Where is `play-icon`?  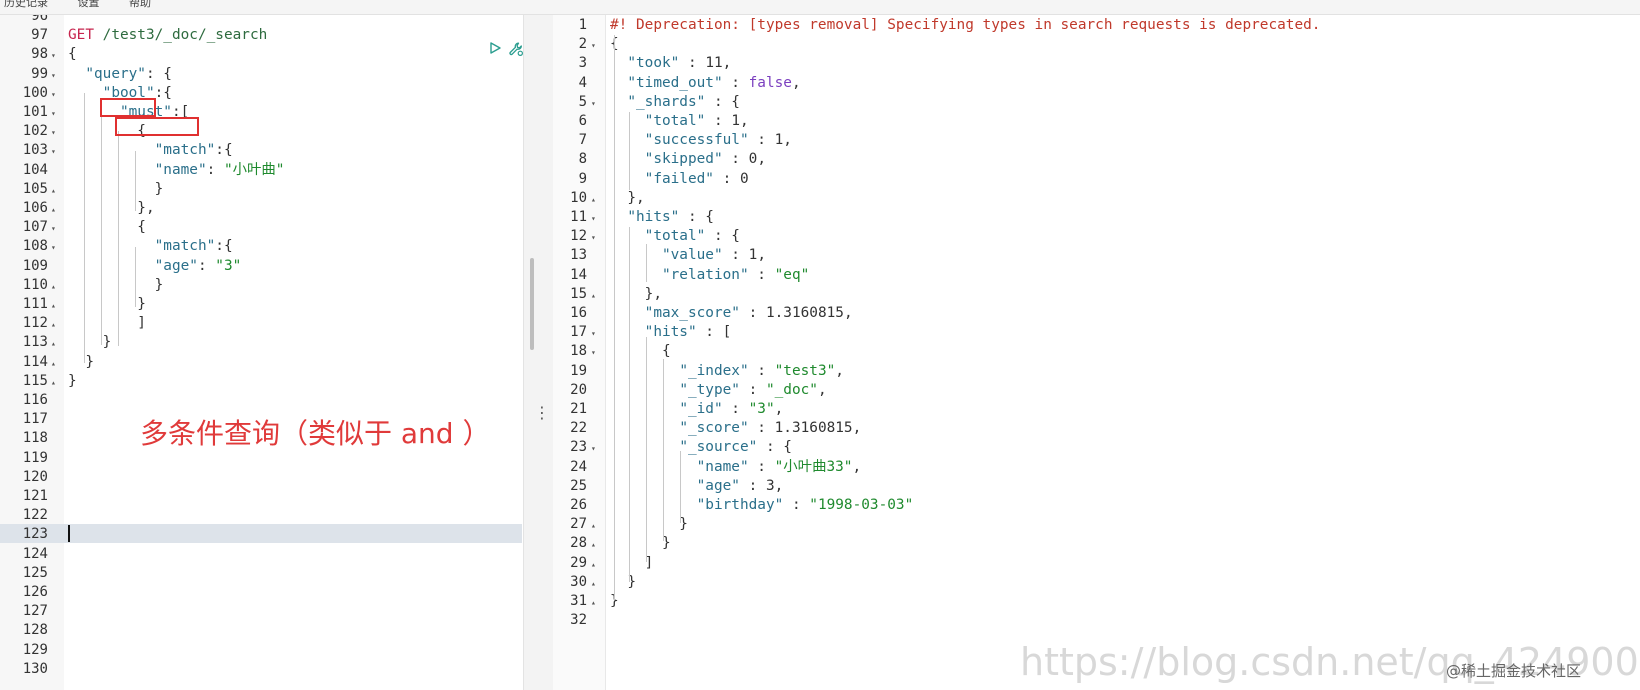 play-icon is located at coordinates (495, 48).